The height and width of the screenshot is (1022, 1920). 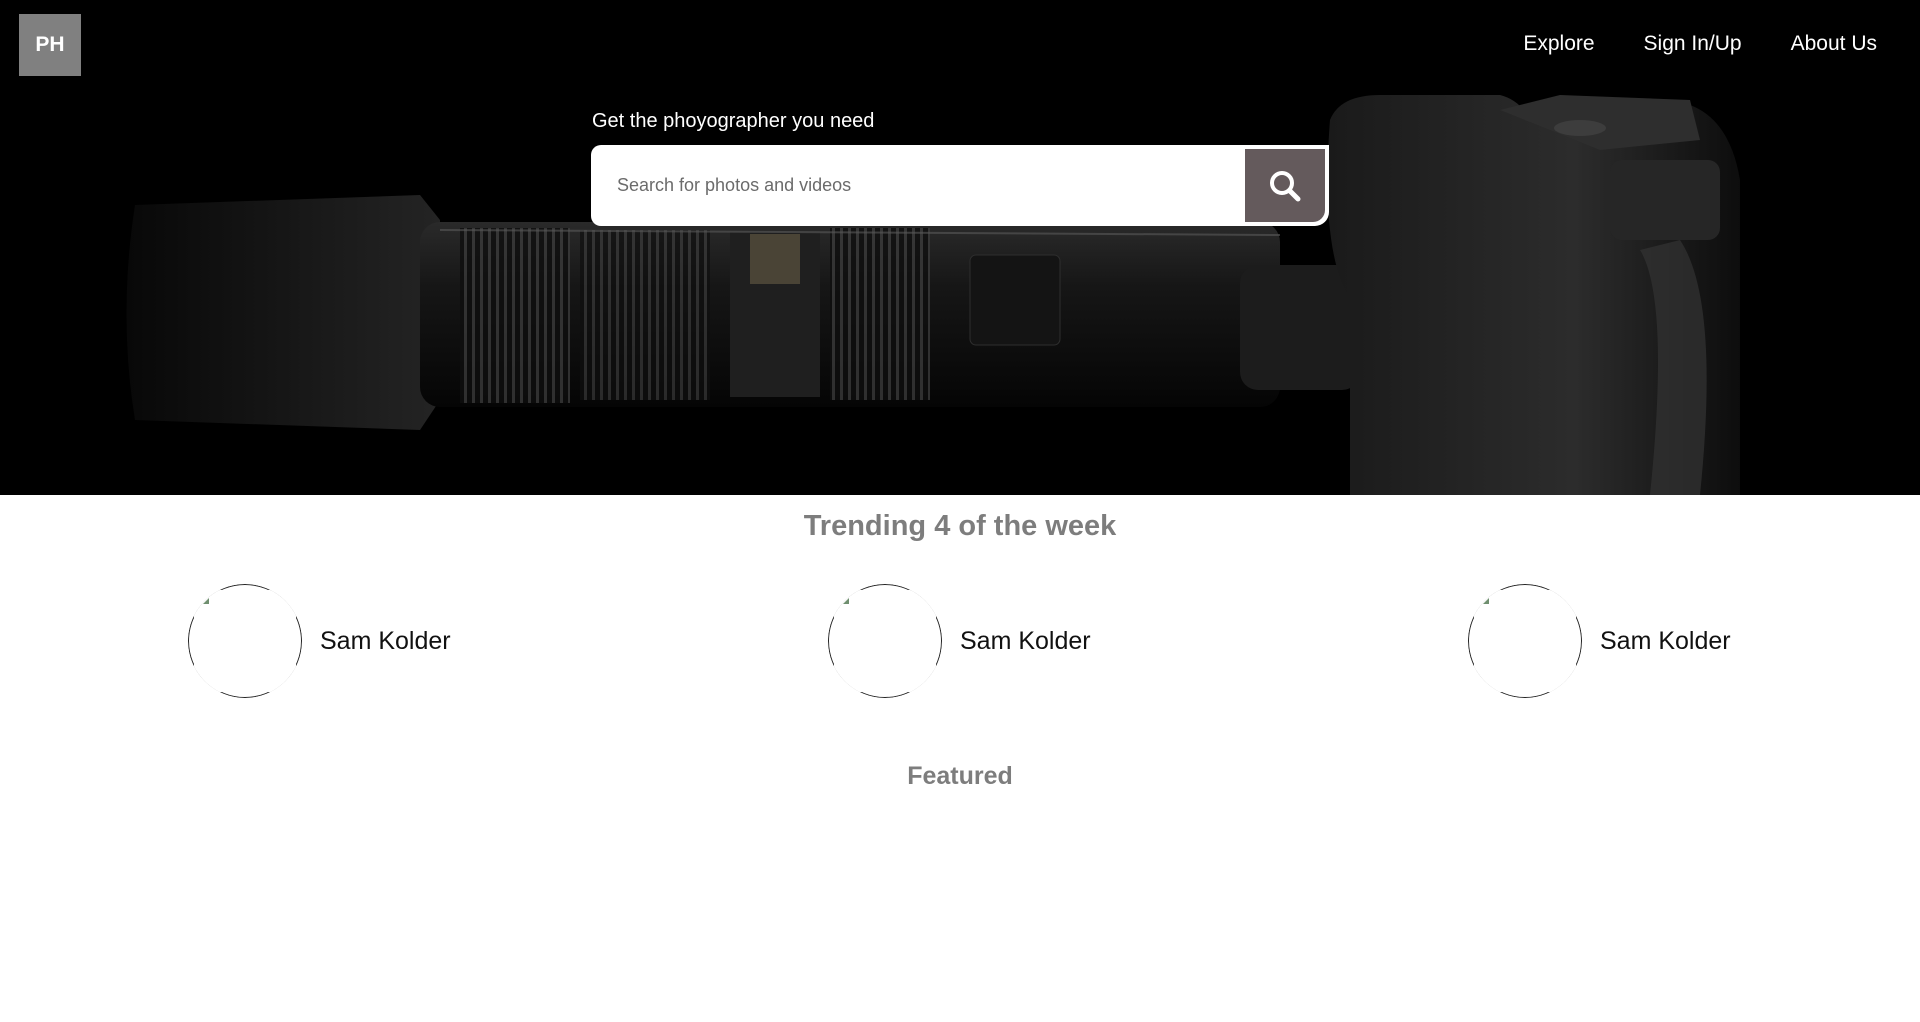 I want to click on trending-title: Trending 4 of the week, so click(x=960, y=526).